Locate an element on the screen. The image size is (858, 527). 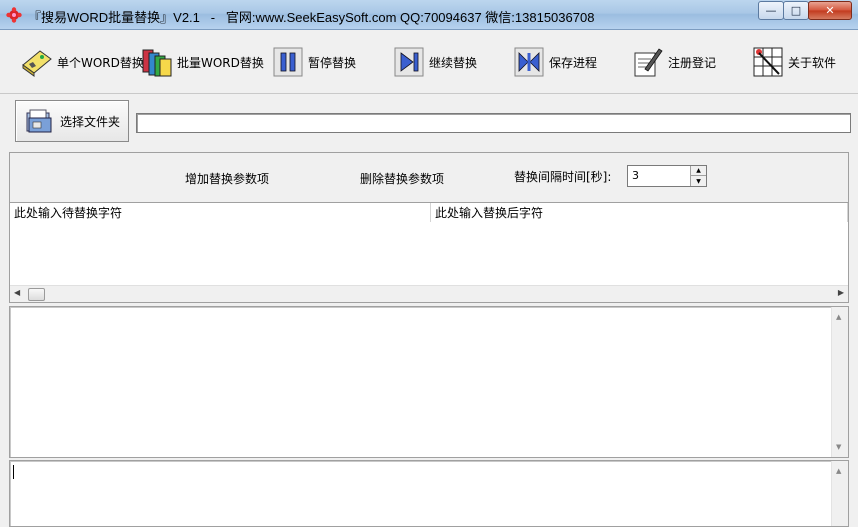
save-progress-button: 保存进程 is located at coordinates (554, 62).